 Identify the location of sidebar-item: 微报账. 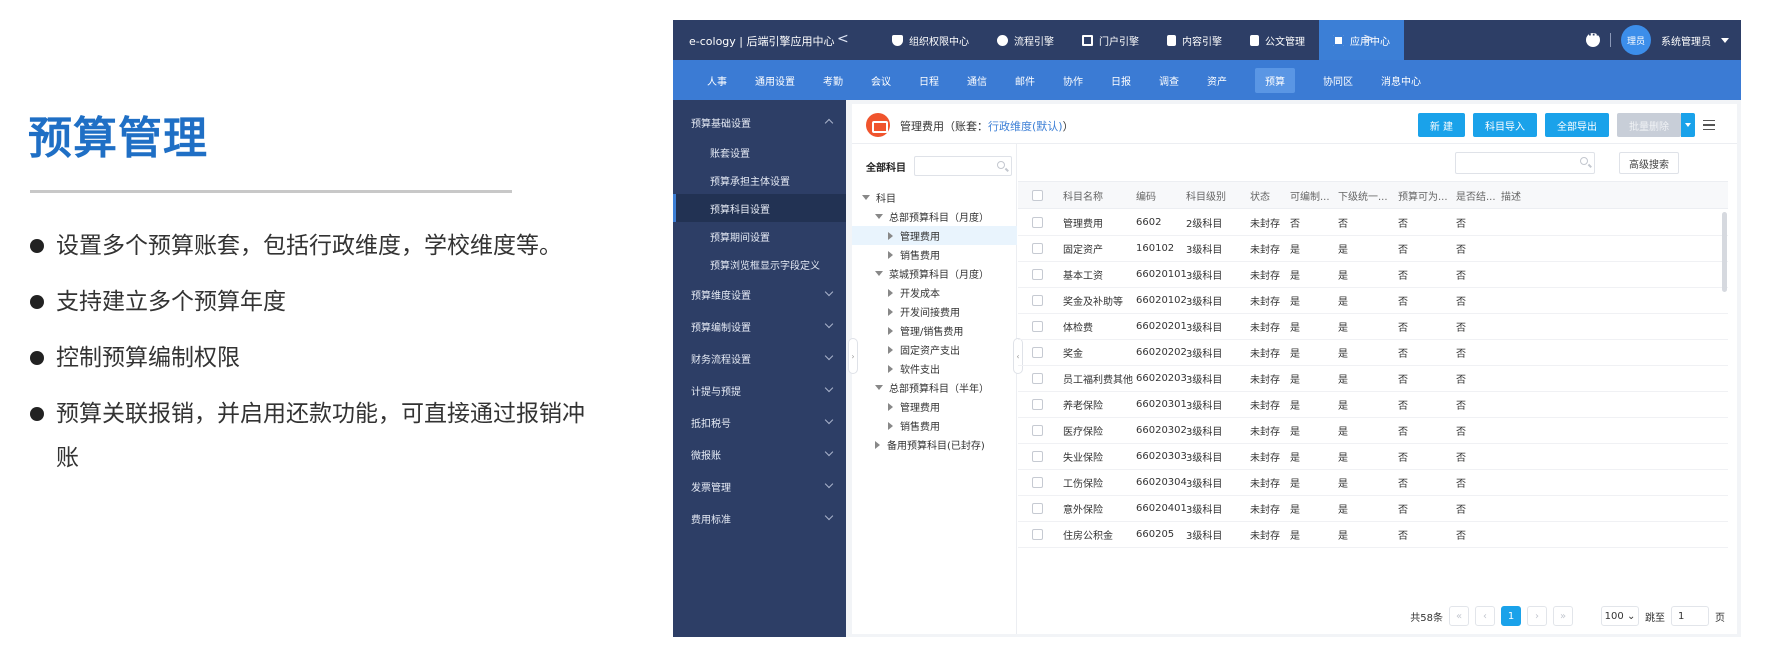
(759, 454).